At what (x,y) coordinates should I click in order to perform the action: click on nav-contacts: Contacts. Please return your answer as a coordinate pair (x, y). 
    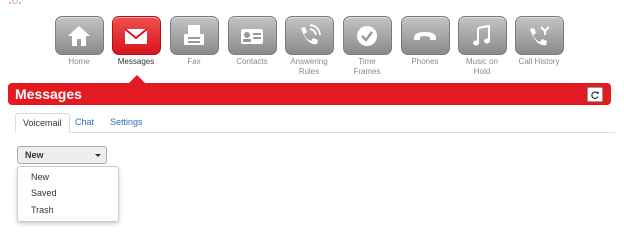
    Looking at the image, I should click on (252, 41).